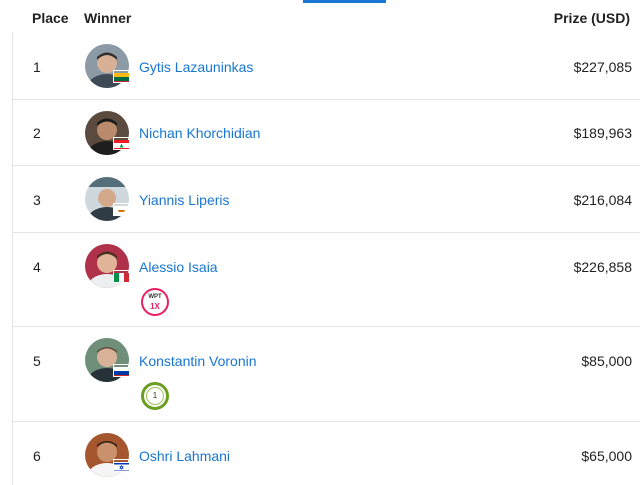 The height and width of the screenshot is (485, 640). I want to click on column-header-winner: Winner, so click(108, 18).